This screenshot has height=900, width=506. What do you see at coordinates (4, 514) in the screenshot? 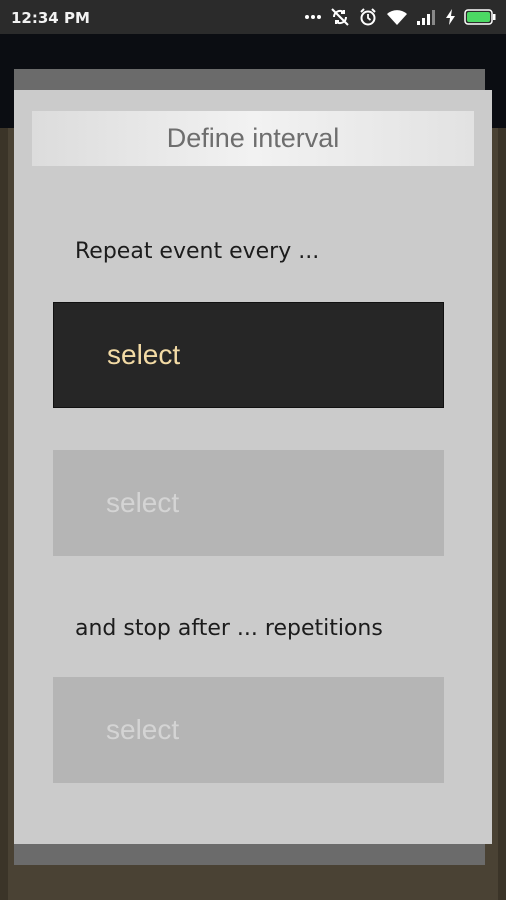
I see `background-edge-left` at bounding box center [4, 514].